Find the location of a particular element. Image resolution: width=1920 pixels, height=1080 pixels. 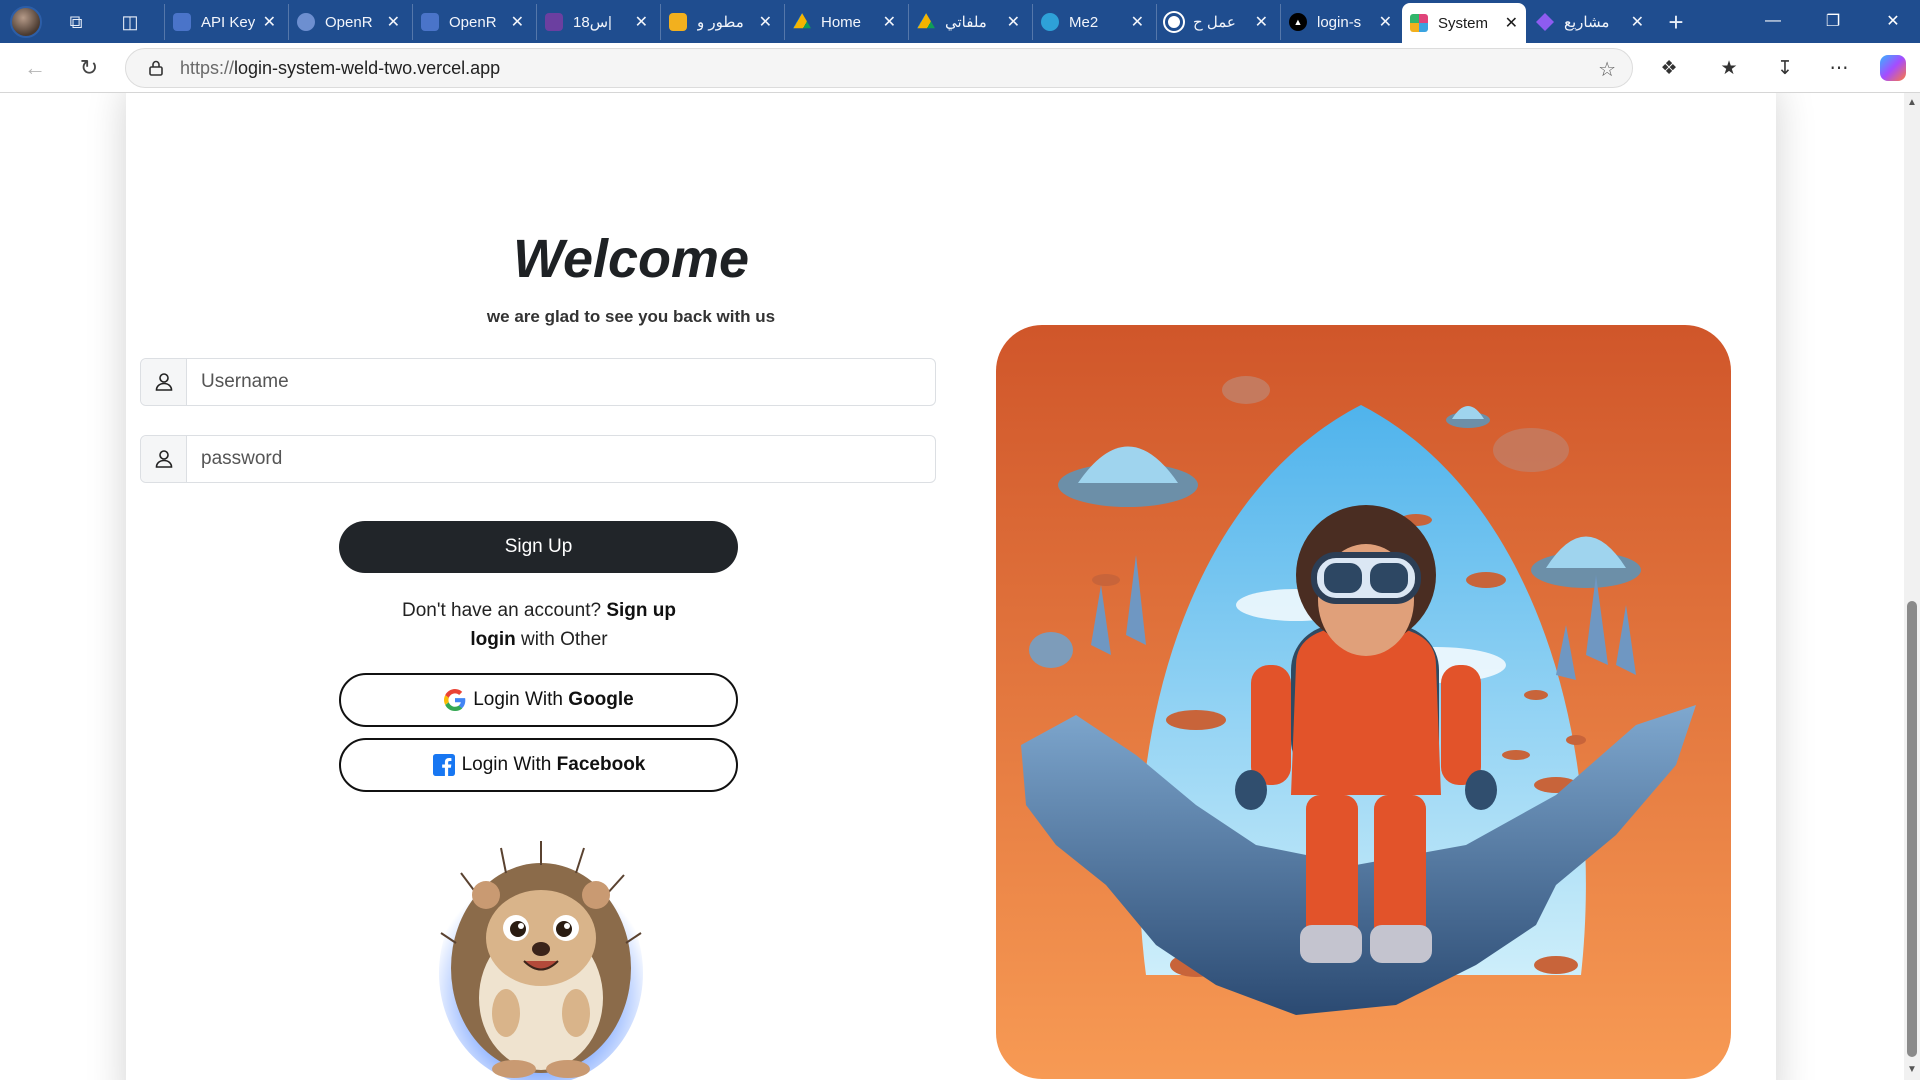

tab-title: API Key is located at coordinates (228, 22).